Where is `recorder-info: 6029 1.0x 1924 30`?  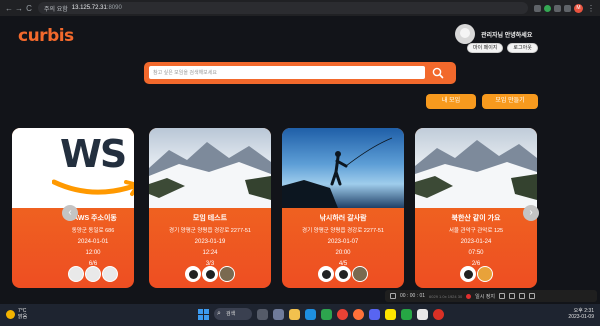 recorder-info: 6029 1.0x 1924 30 is located at coordinates (446, 296).